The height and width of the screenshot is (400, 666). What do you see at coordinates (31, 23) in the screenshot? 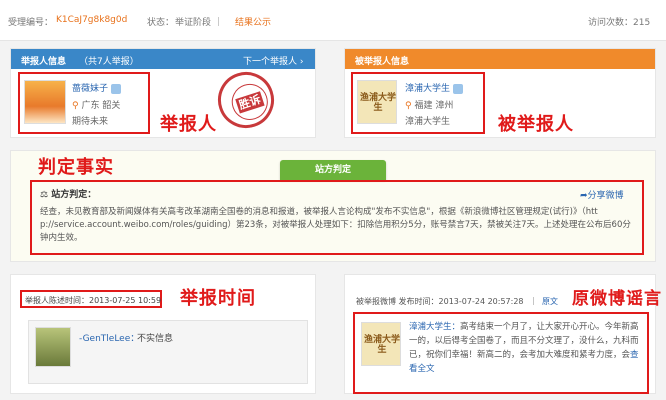
I see `case-id-label: 受理编号：` at bounding box center [31, 23].